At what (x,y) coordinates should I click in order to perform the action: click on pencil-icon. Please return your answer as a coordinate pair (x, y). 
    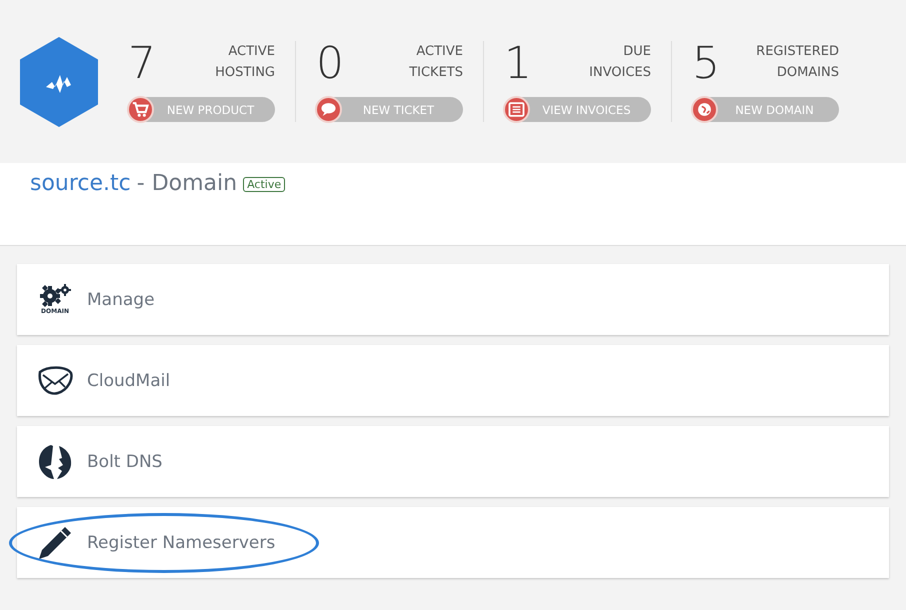
    Looking at the image, I should click on (55, 542).